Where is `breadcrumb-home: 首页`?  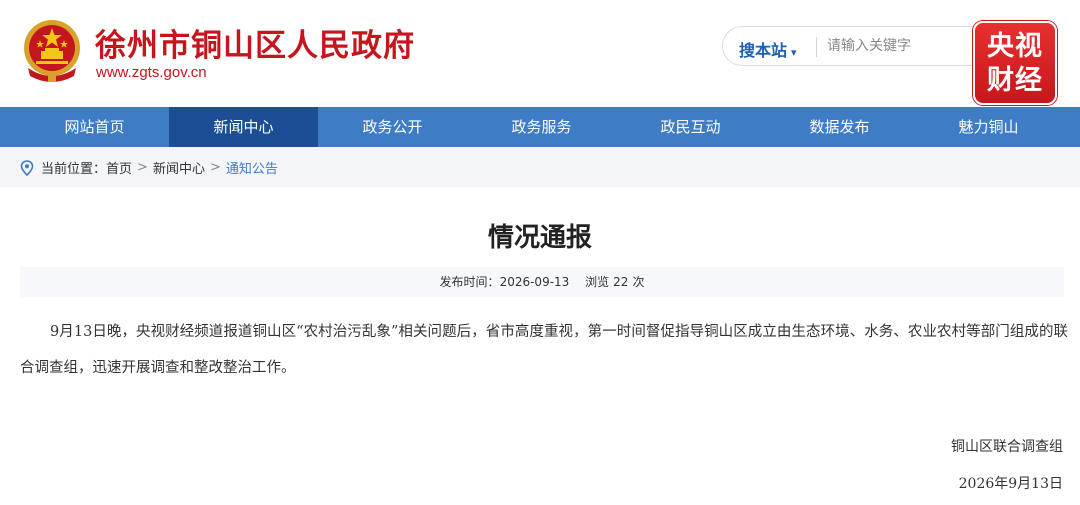
breadcrumb-home: 首页 is located at coordinates (119, 167).